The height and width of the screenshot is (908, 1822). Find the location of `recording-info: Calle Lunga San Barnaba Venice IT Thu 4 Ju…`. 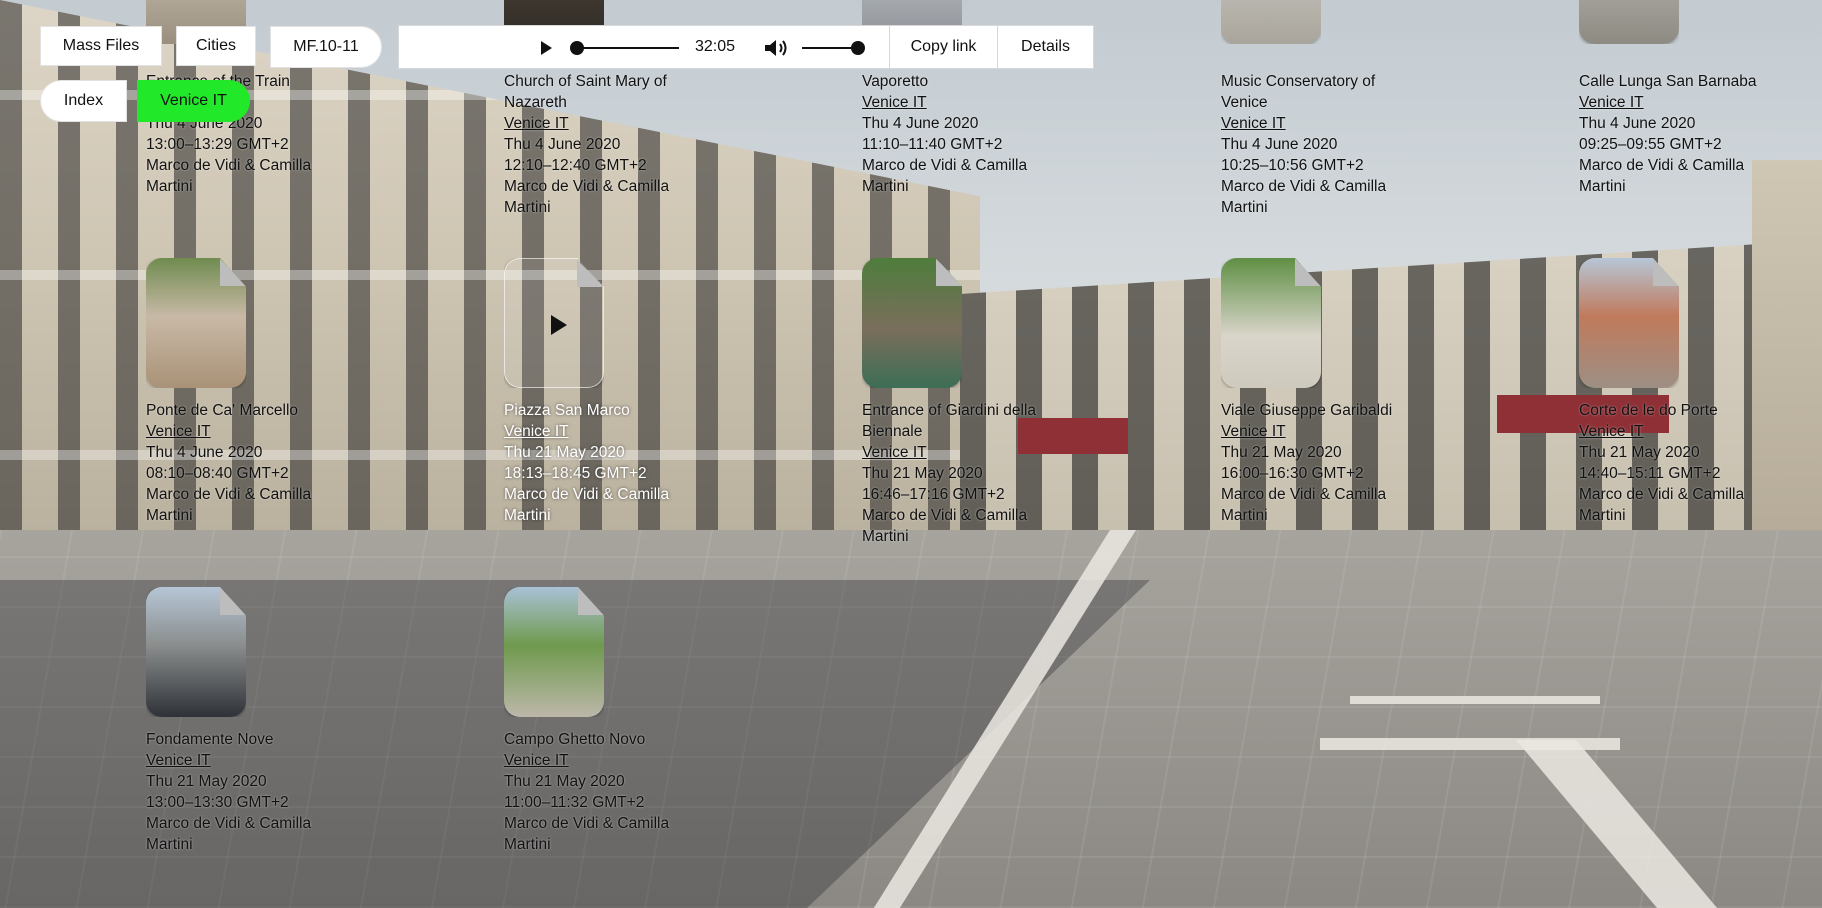

recording-info: Calle Lunga San Barnaba Venice IT Thu 4 Ju… is located at coordinates (1674, 134).